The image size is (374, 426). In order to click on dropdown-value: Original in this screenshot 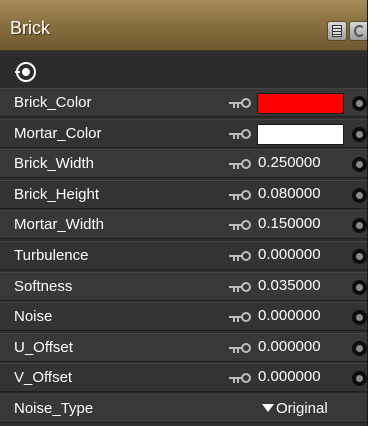, I will do `click(302, 408)`.